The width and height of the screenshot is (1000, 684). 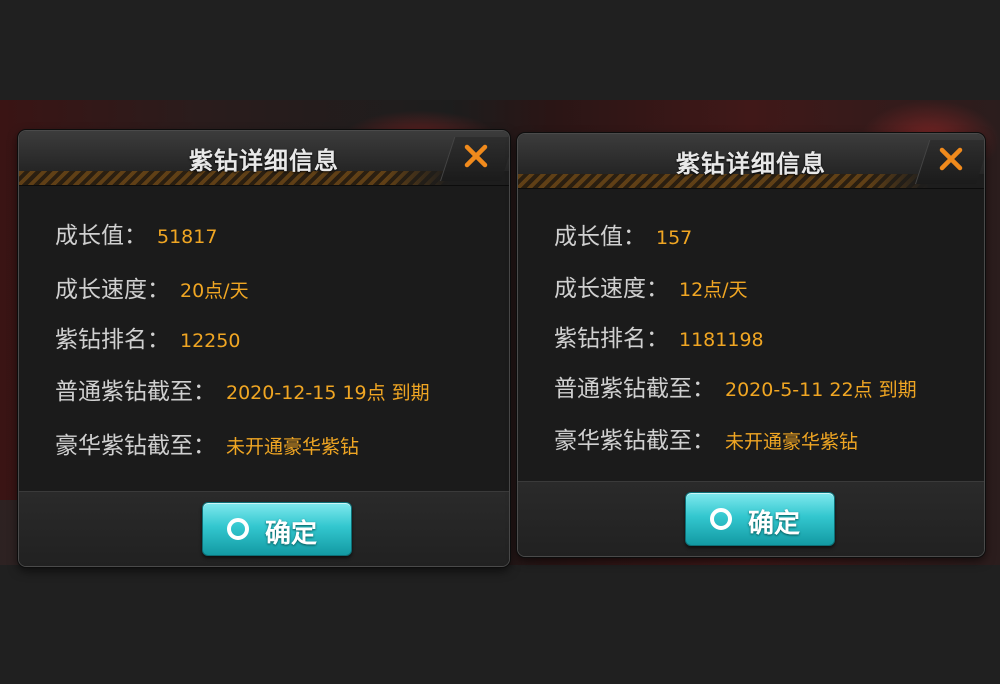 What do you see at coordinates (674, 238) in the screenshot?
I see `row-value: 157` at bounding box center [674, 238].